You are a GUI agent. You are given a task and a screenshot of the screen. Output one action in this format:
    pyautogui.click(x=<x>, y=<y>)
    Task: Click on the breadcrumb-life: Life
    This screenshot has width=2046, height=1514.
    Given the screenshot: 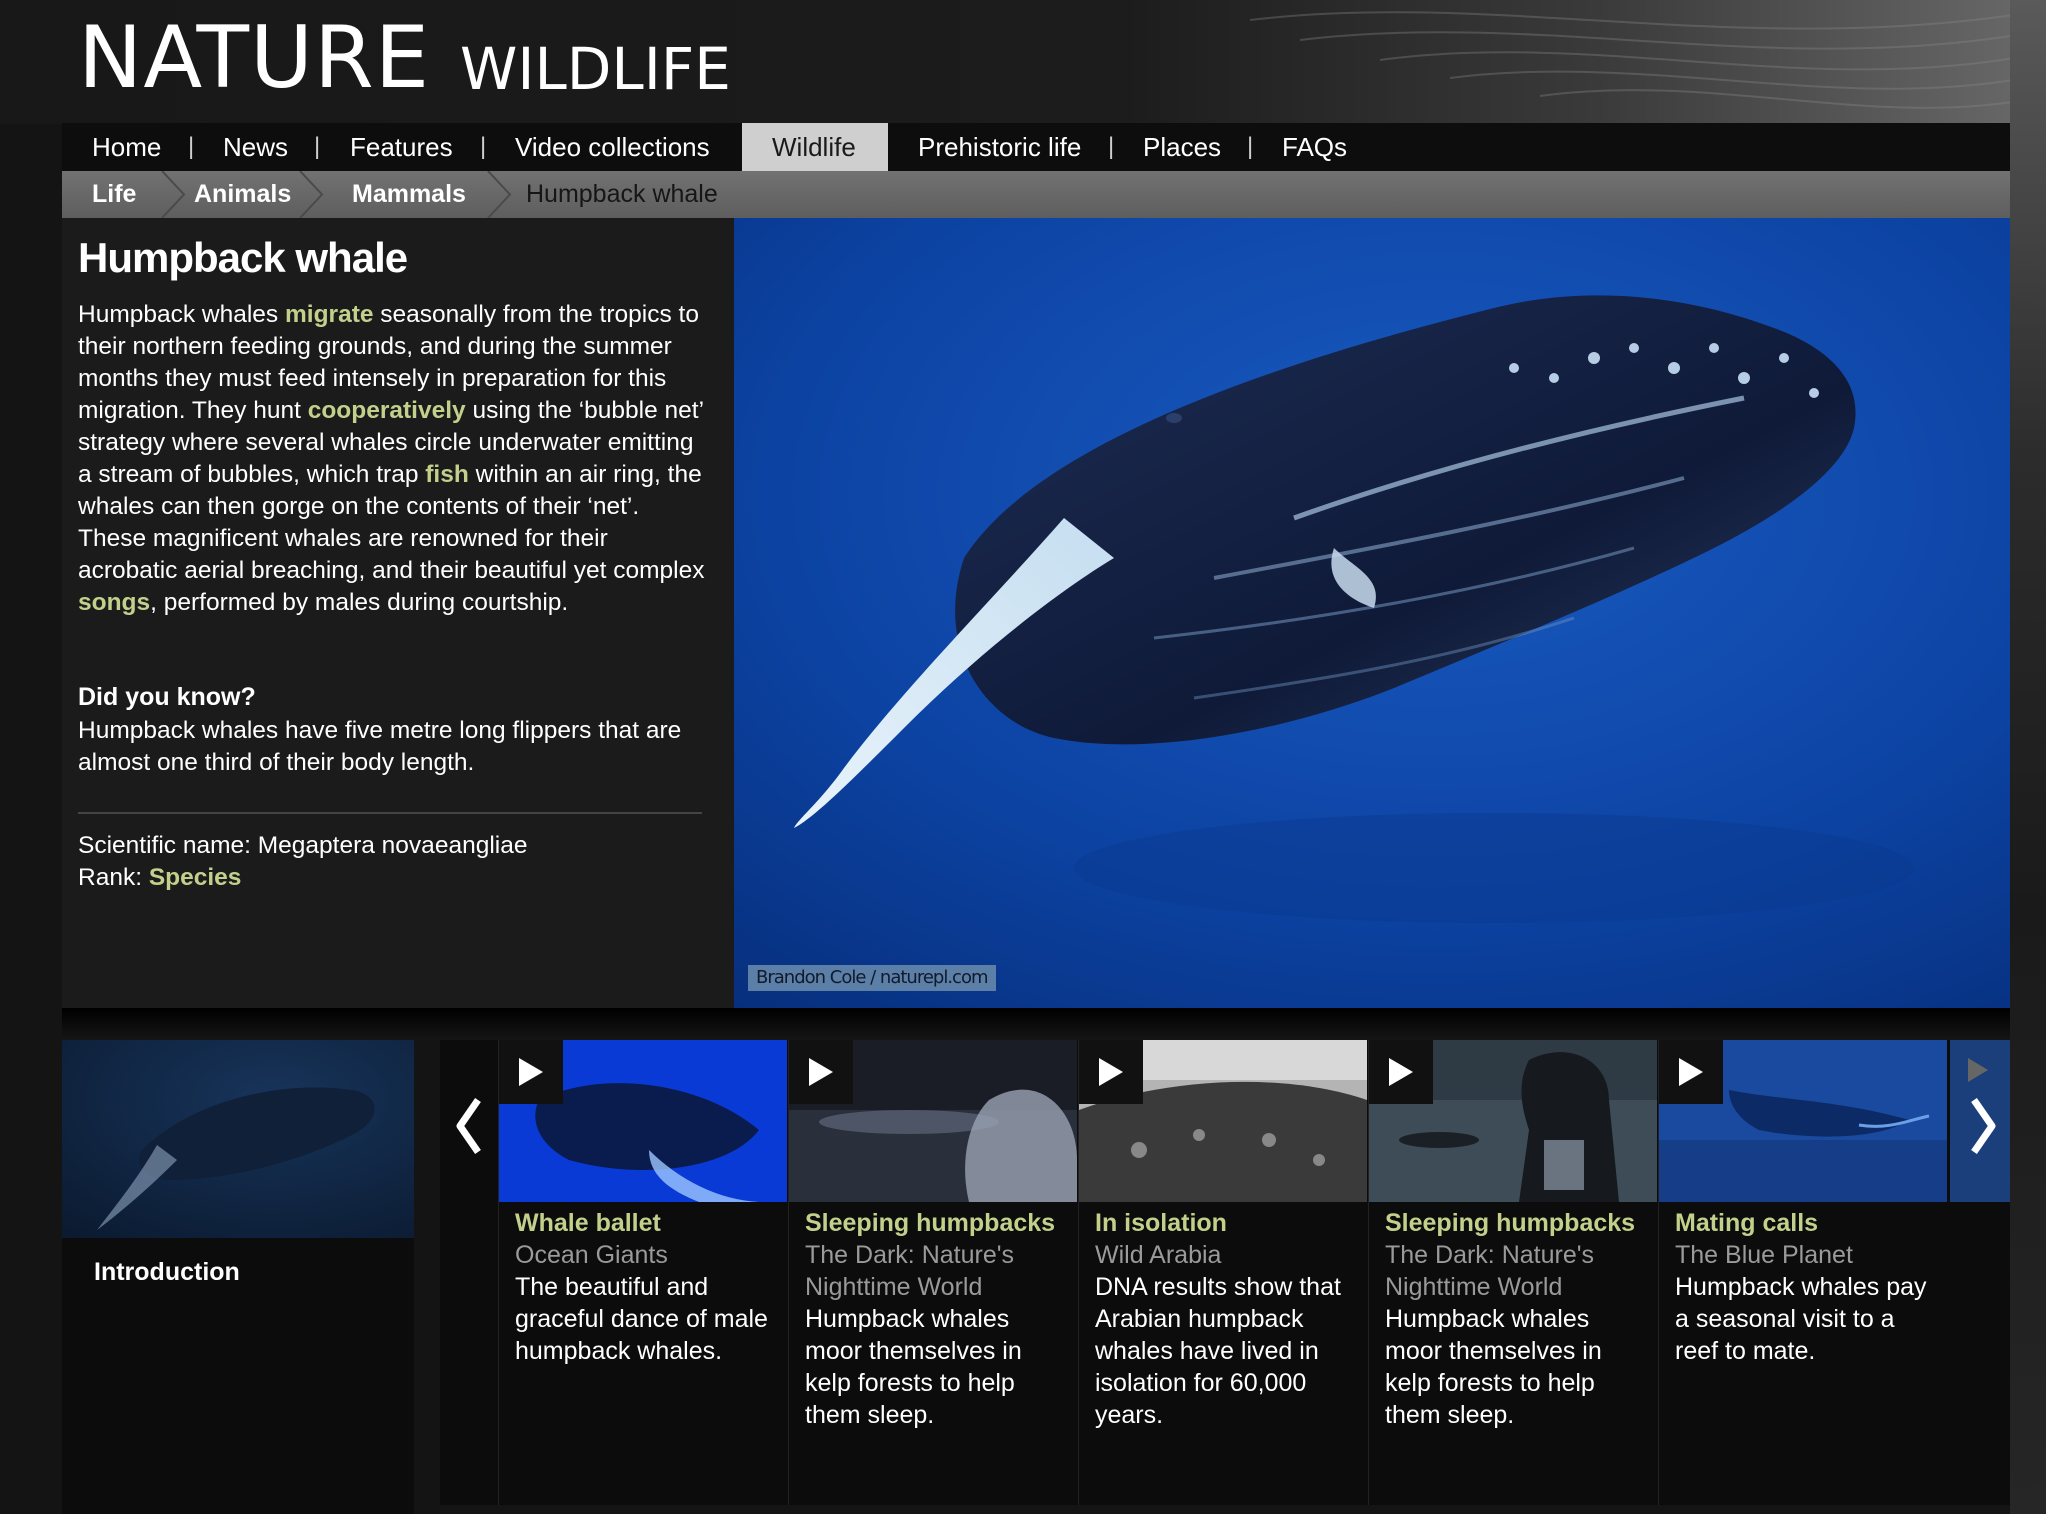 What is the action you would take?
    pyautogui.click(x=114, y=194)
    